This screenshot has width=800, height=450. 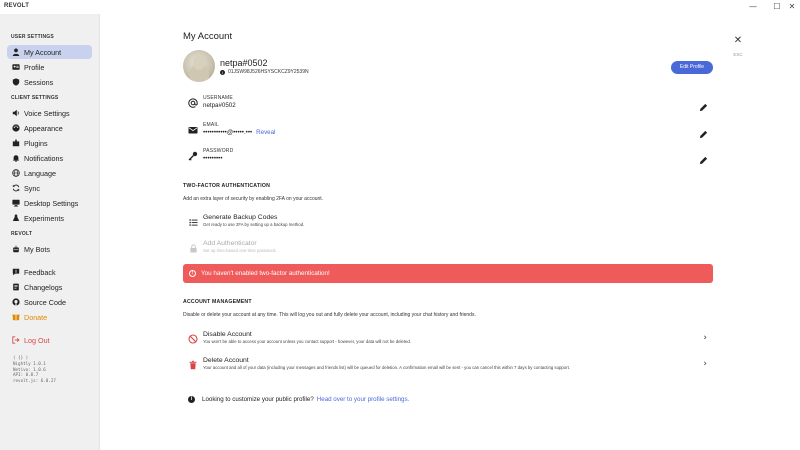 What do you see at coordinates (230, 243) in the screenshot?
I see `option-title: Add Authenticator` at bounding box center [230, 243].